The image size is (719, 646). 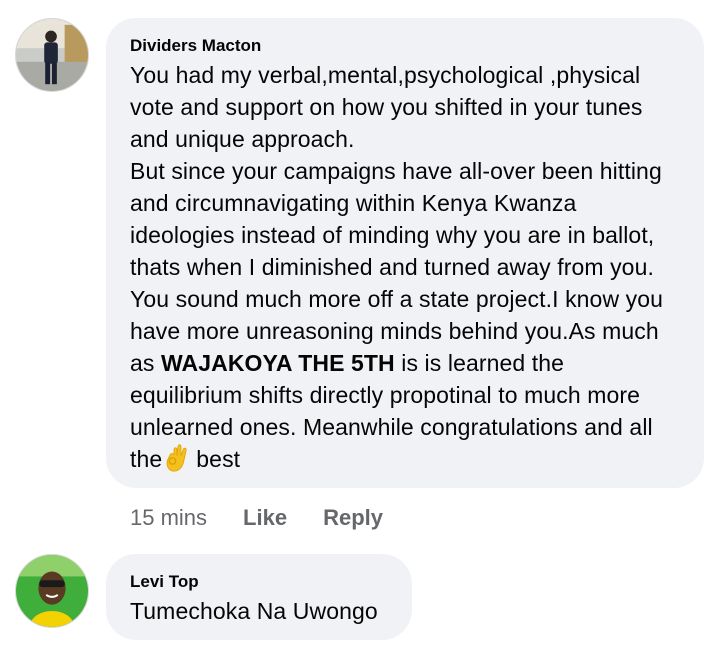 What do you see at coordinates (277, 363) in the screenshot?
I see `bold-text: WAJAKOYA THE 5TH` at bounding box center [277, 363].